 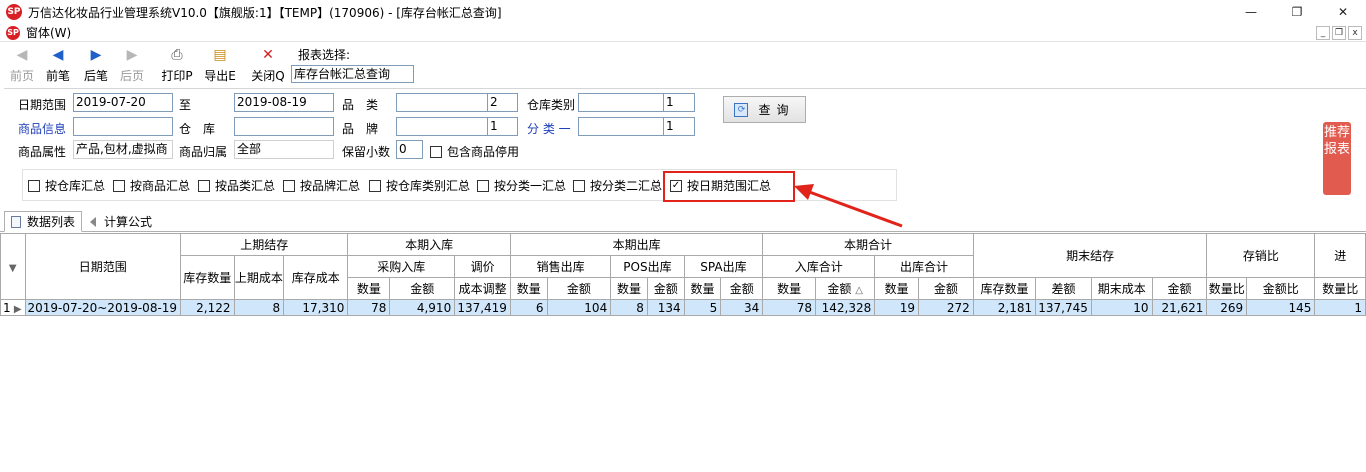 What do you see at coordinates (1004, 307) in the screenshot?
I see `cell-end-stock-qty: 2,181` at bounding box center [1004, 307].